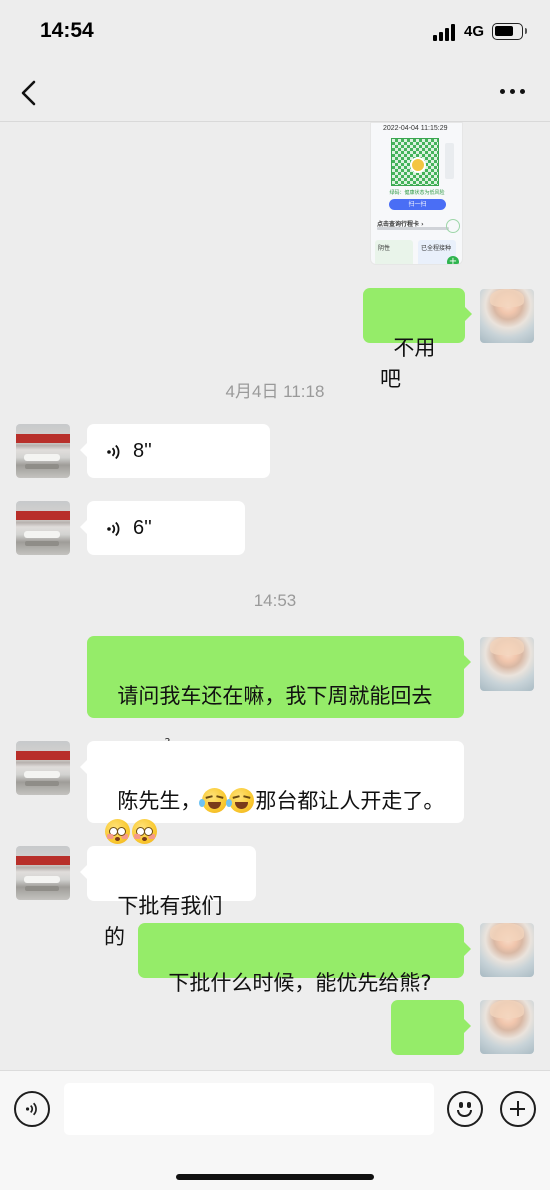  Describe the element at coordinates (474, 31) in the screenshot. I see `network-type: 4G` at that location.